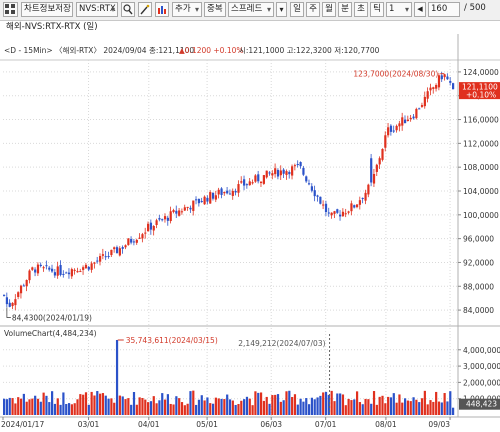 Image resolution: width=500 pixels, height=432 pixels. Describe the element at coordinates (377, 9) in the screenshot. I see `period-tick-button: 틱` at that location.